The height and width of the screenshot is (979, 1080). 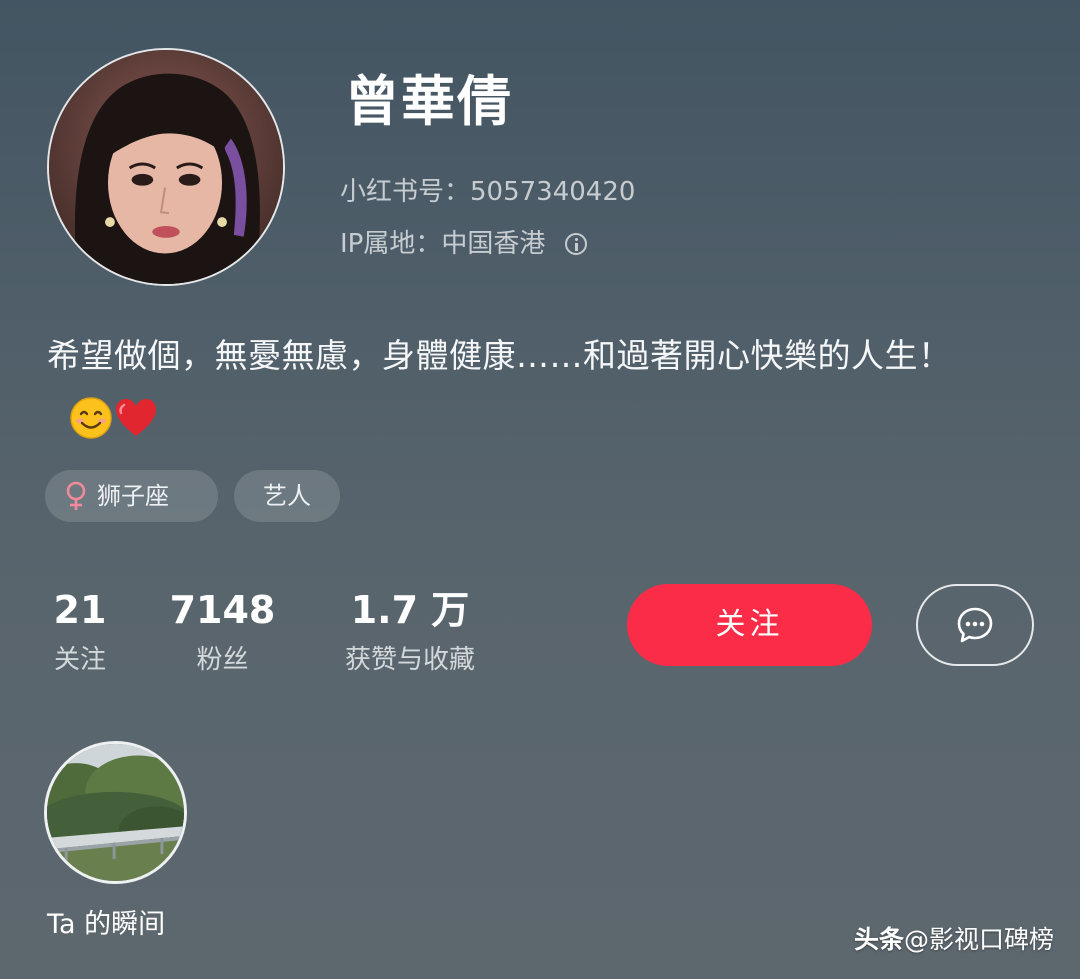 What do you see at coordinates (542, 386) in the screenshot?
I see `profile-bio: 希望做個，無憂無慮，身體健康……和過著開心快樂的人生！` at bounding box center [542, 386].